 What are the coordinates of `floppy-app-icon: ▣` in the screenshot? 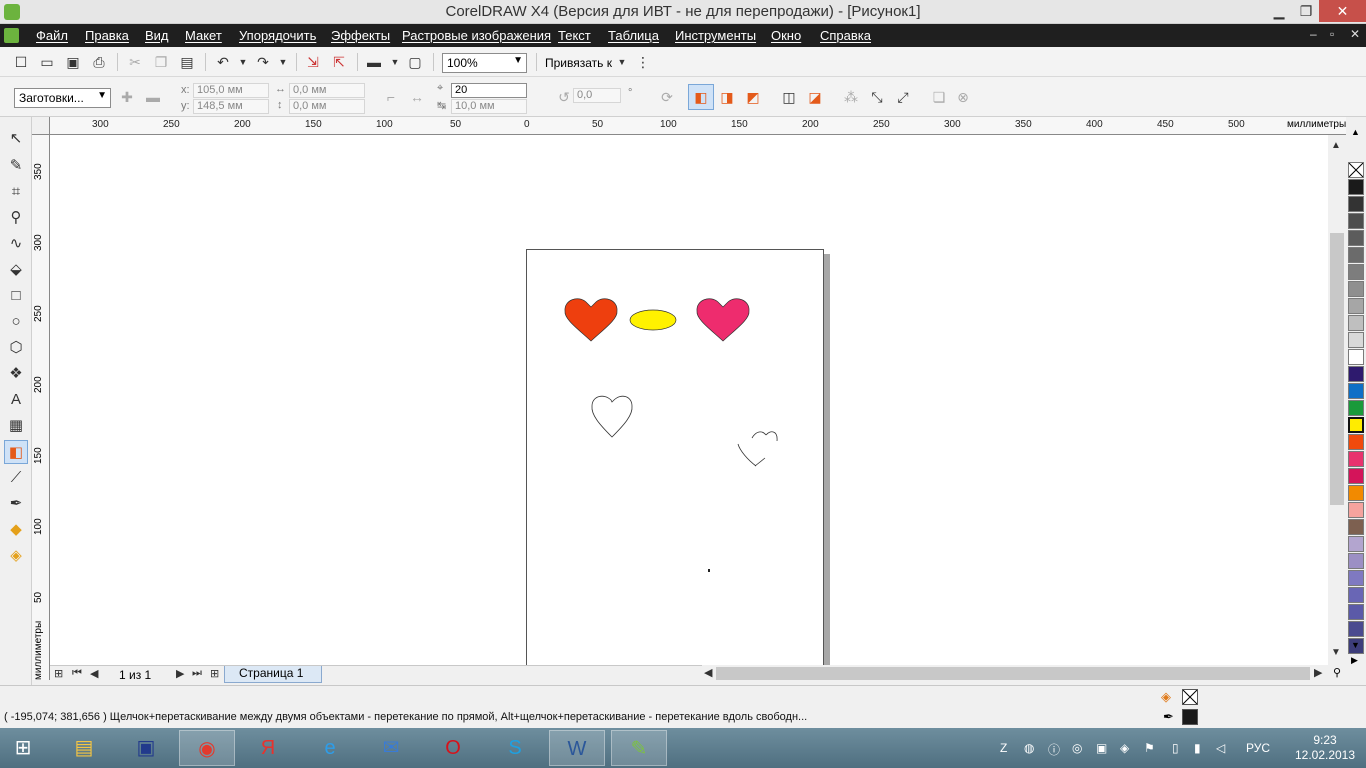 It's located at (146, 748).